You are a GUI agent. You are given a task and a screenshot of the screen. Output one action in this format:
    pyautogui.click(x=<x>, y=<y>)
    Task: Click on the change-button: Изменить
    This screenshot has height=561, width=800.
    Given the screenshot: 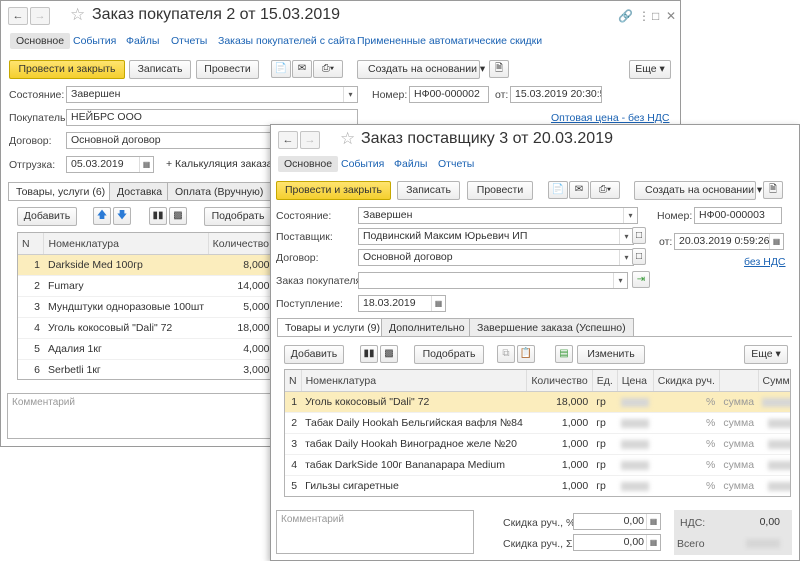 What is the action you would take?
    pyautogui.click(x=611, y=354)
    